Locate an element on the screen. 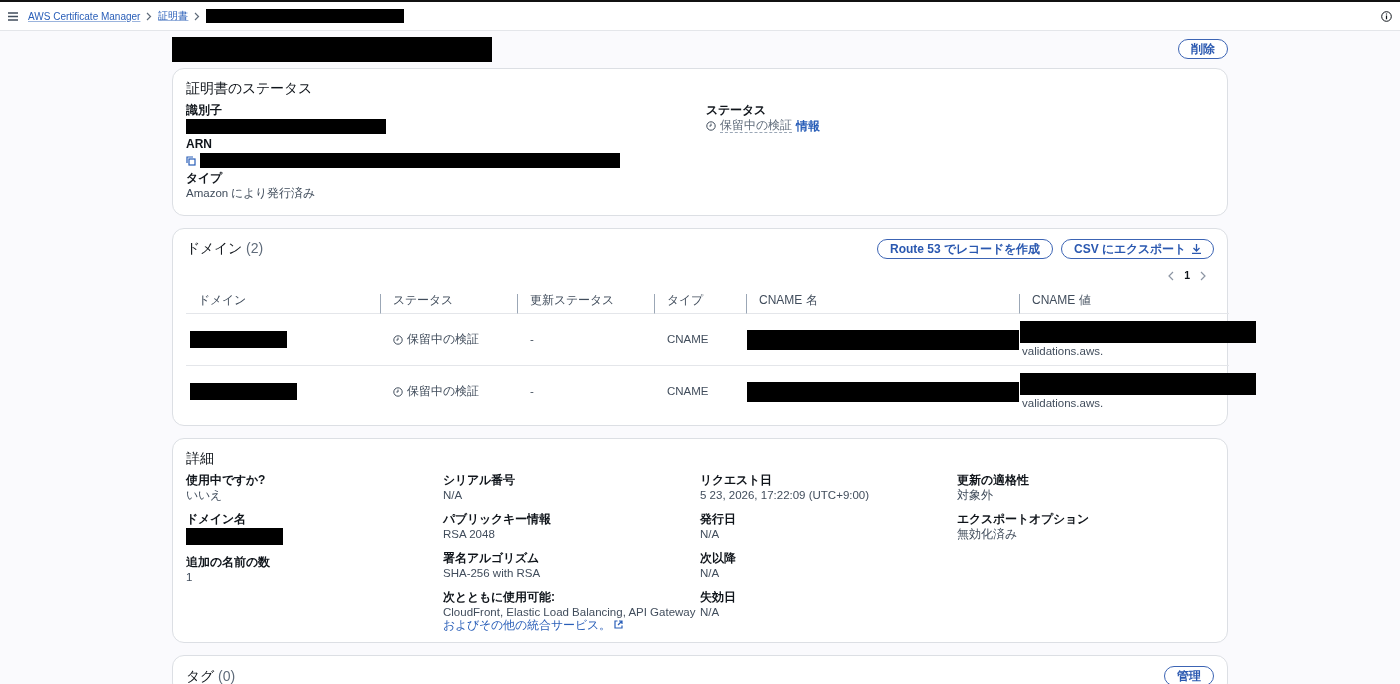 The width and height of the screenshot is (1400, 684). field-label: ARN is located at coordinates (199, 144).